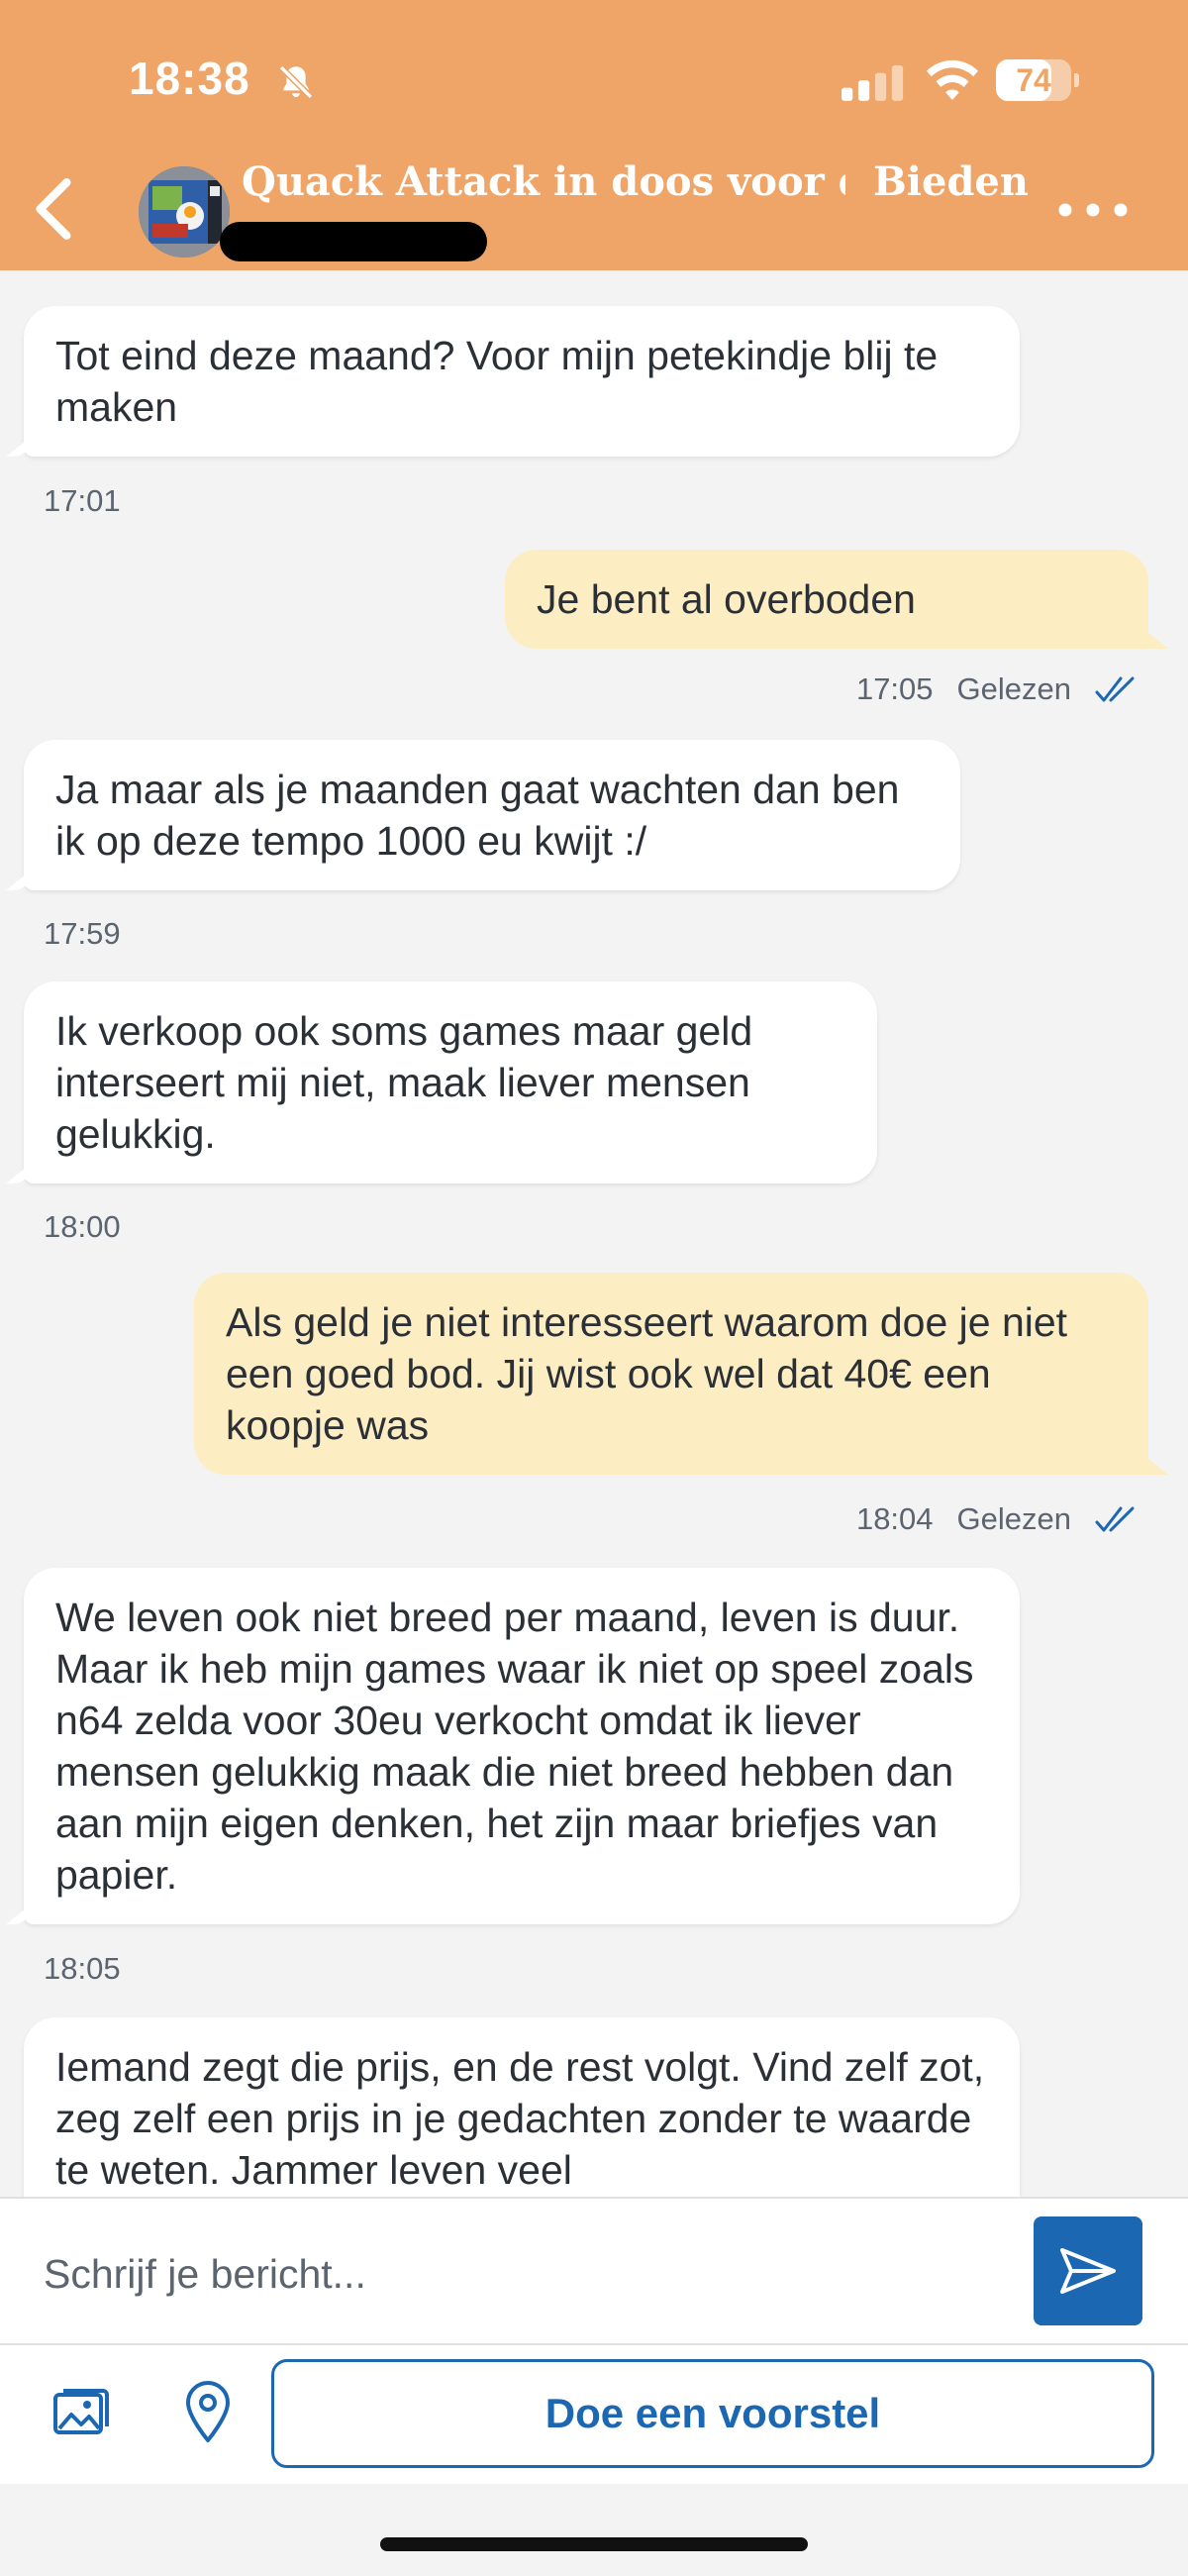  I want to click on home-area, so click(594, 2530).